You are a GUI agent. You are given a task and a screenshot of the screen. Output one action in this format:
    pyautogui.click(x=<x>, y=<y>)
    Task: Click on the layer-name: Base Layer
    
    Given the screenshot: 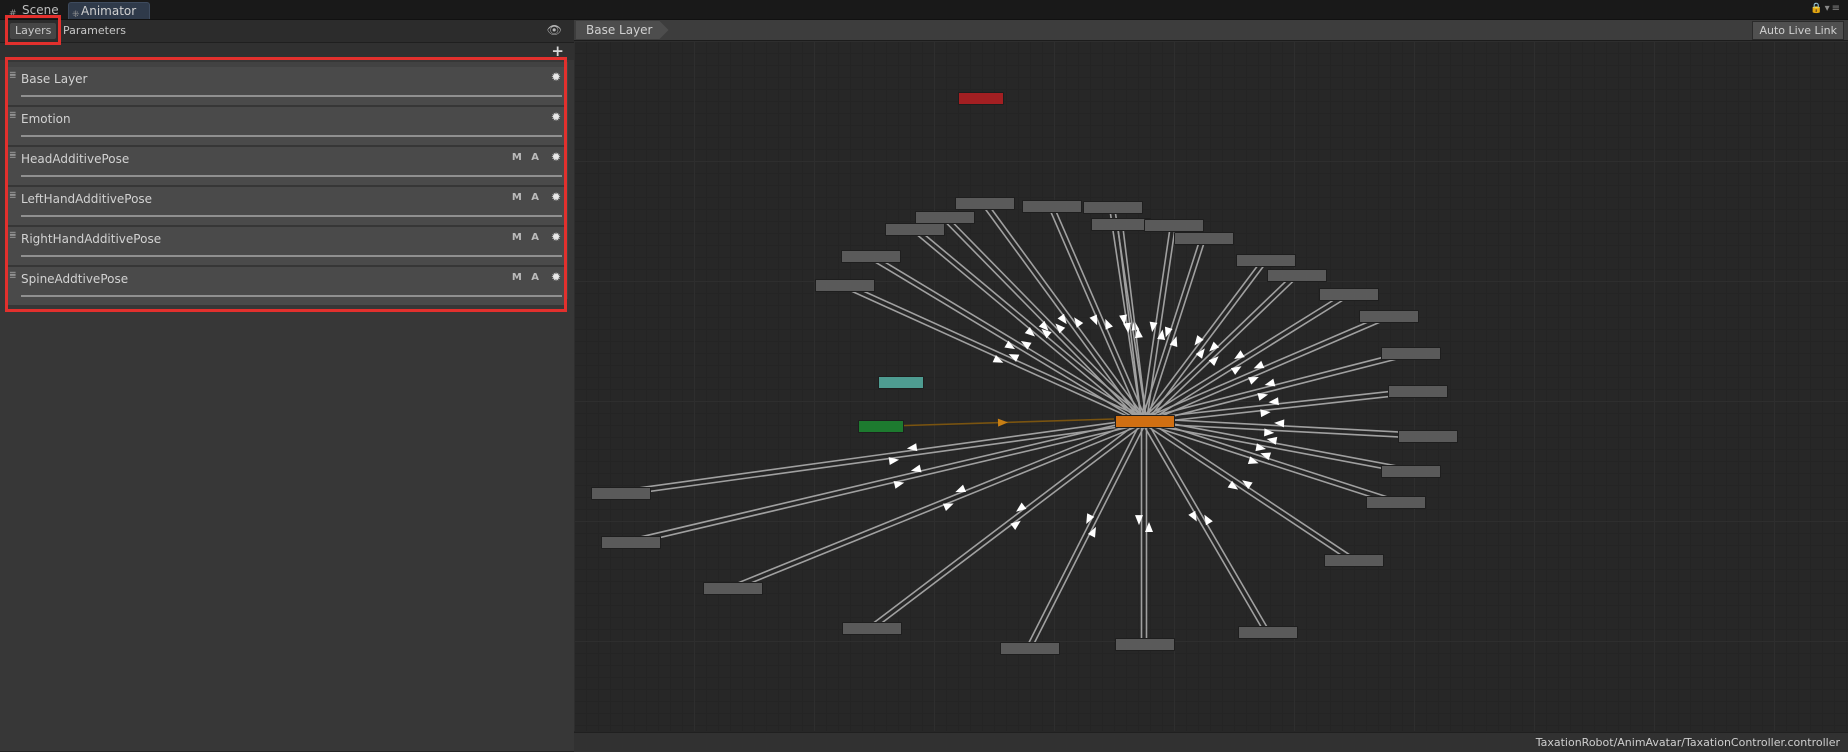 What is the action you would take?
    pyautogui.click(x=54, y=79)
    